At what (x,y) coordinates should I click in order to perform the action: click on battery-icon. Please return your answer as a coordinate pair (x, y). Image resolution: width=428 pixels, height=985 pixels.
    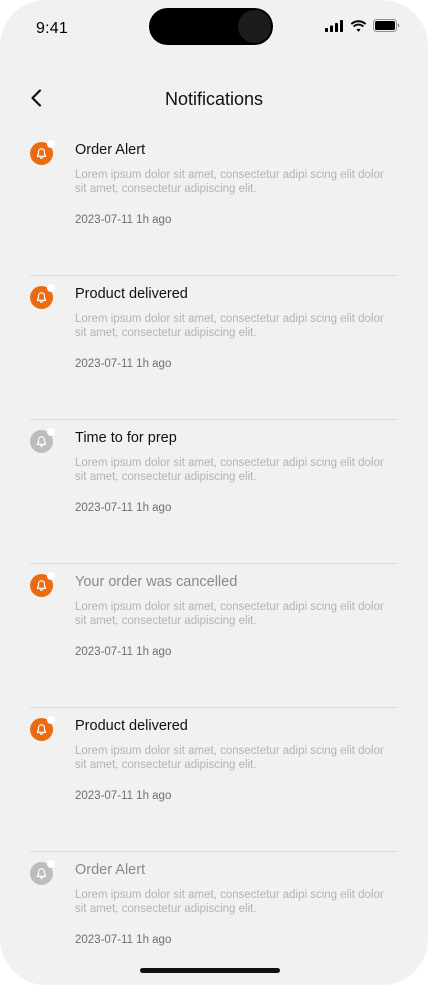
    Looking at the image, I should click on (386, 25).